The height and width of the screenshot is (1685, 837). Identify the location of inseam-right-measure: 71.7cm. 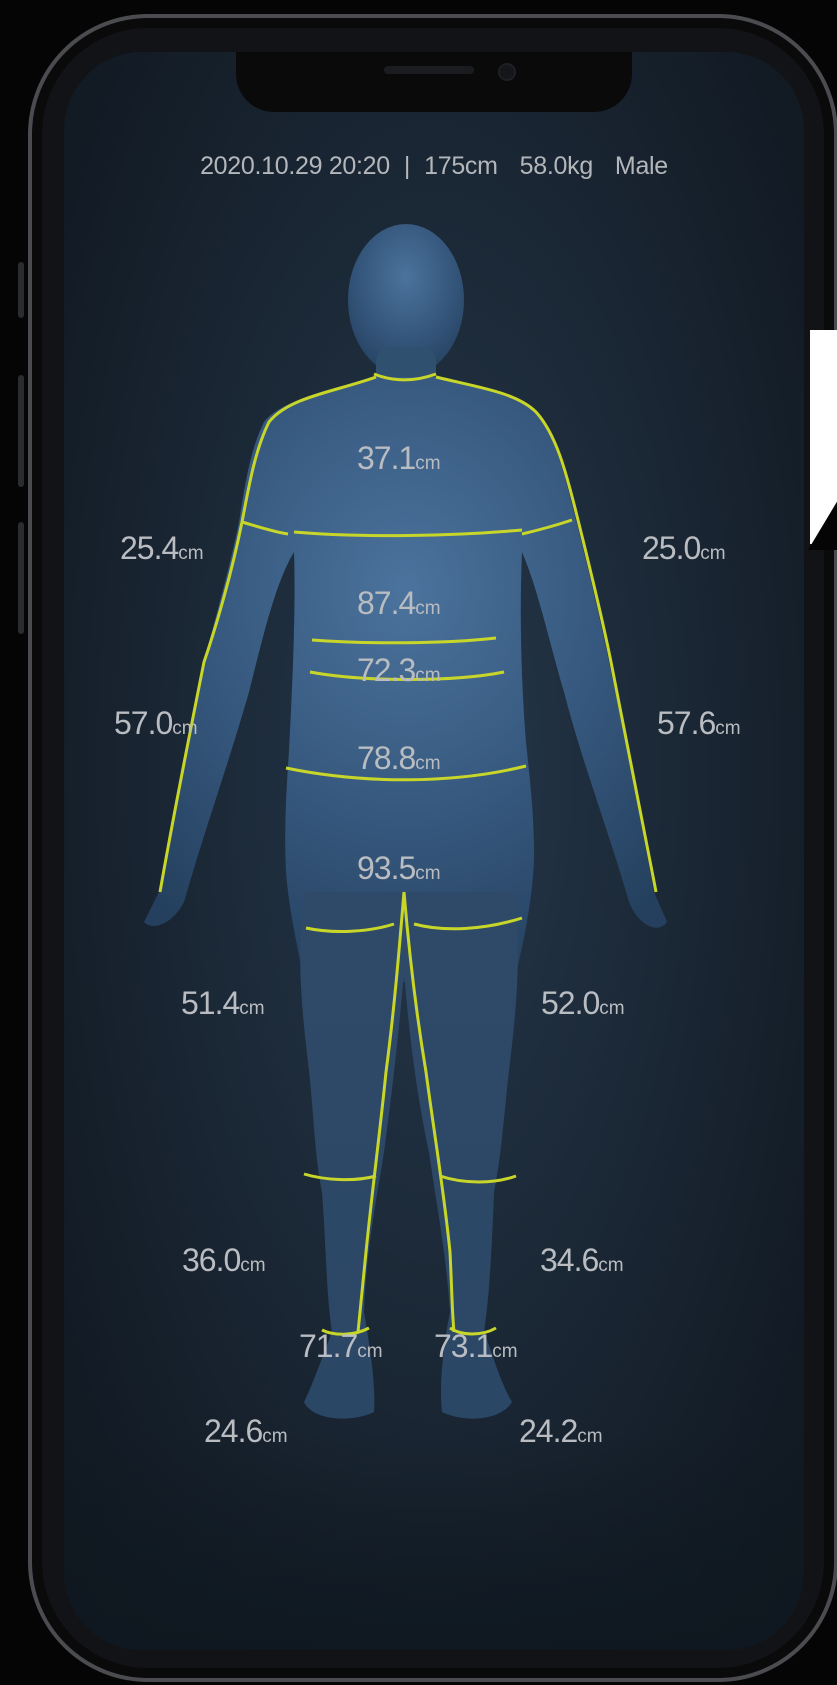
(341, 1346).